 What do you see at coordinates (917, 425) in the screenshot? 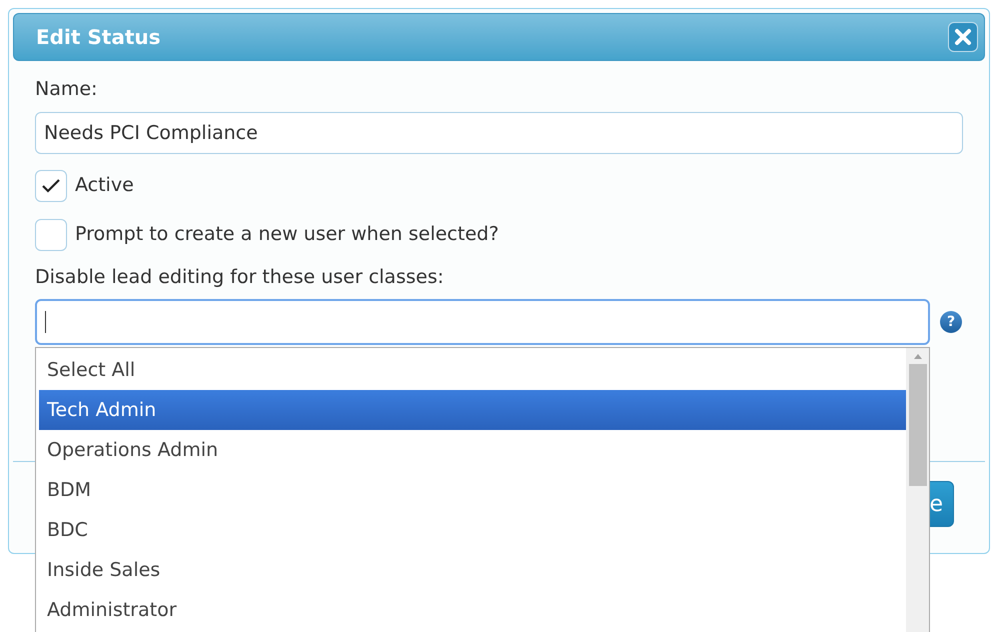
I see `scroll-thumb` at bounding box center [917, 425].